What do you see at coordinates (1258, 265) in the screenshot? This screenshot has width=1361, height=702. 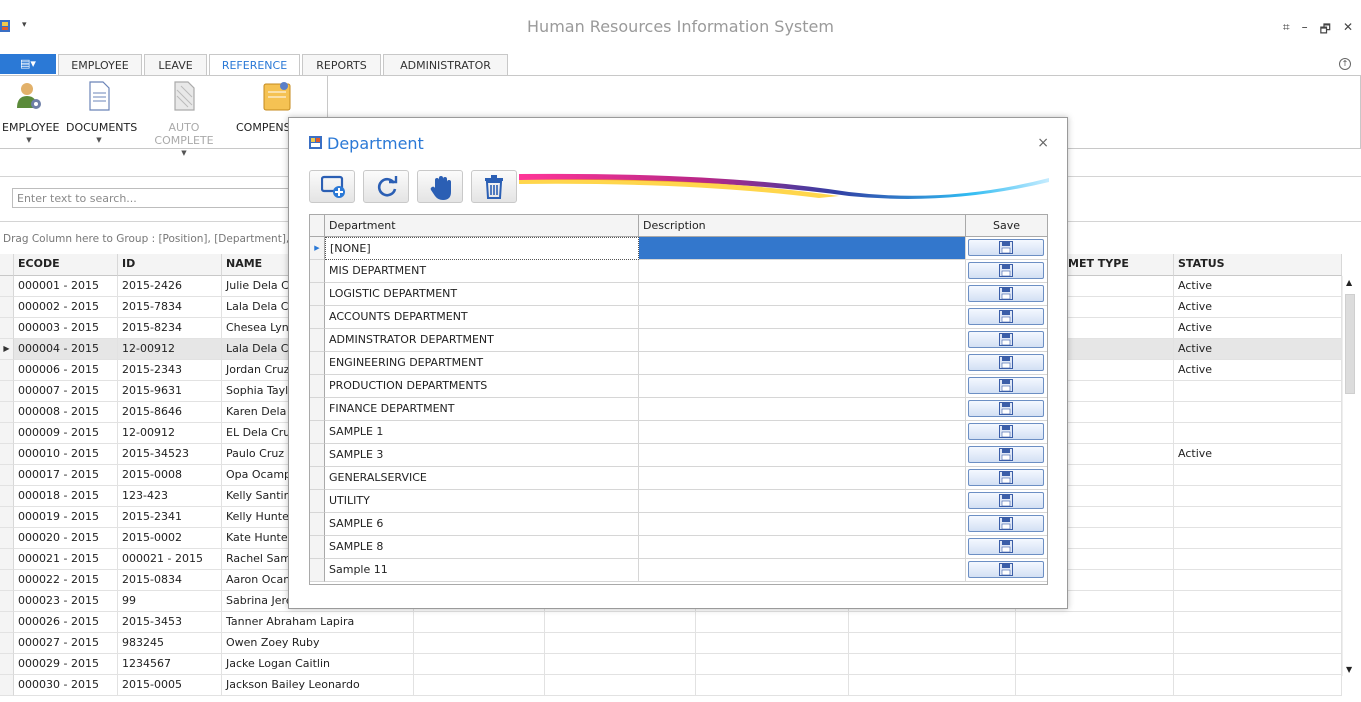 I see `column-header-status: STATUS` at bounding box center [1258, 265].